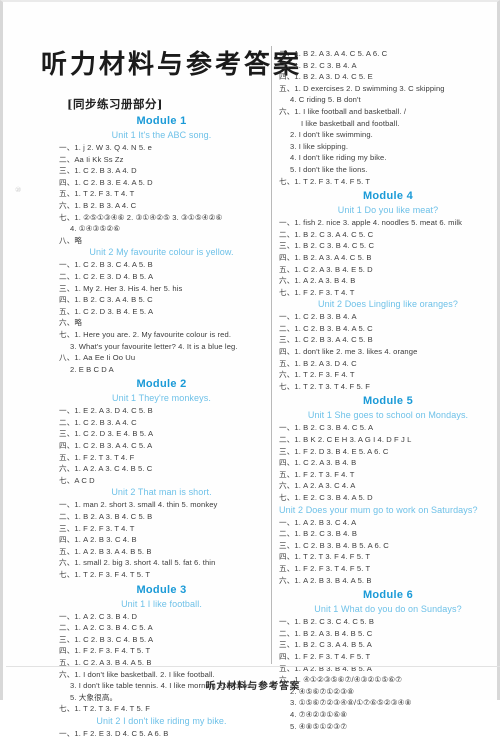 This screenshot has width=500, height=740. I want to click on answer-line: 七、1. E 2. C 3. B 4. A 5. D, so click(326, 497).